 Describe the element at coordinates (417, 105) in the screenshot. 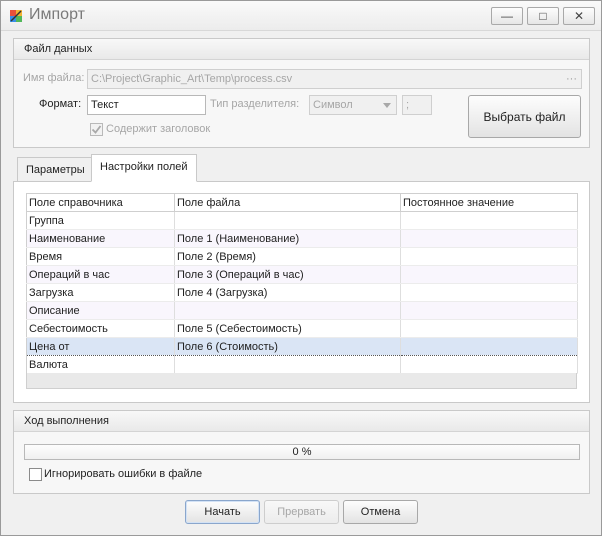

I see `delimiter-field: ;` at that location.